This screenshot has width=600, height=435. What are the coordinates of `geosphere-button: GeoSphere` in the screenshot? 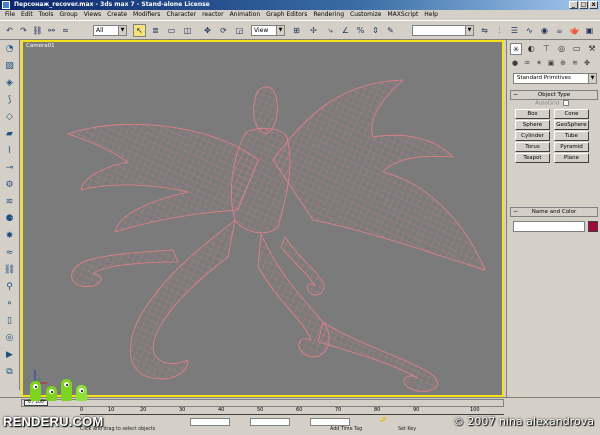 It's located at (571, 125).